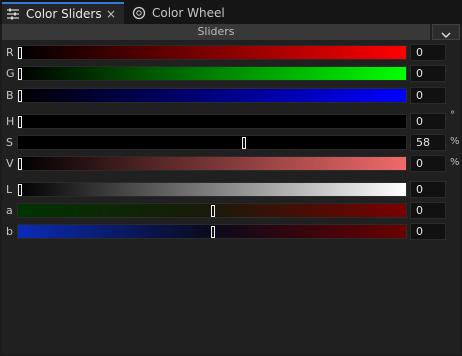  What do you see at coordinates (10, 163) in the screenshot?
I see `slider-label-v: V` at bounding box center [10, 163].